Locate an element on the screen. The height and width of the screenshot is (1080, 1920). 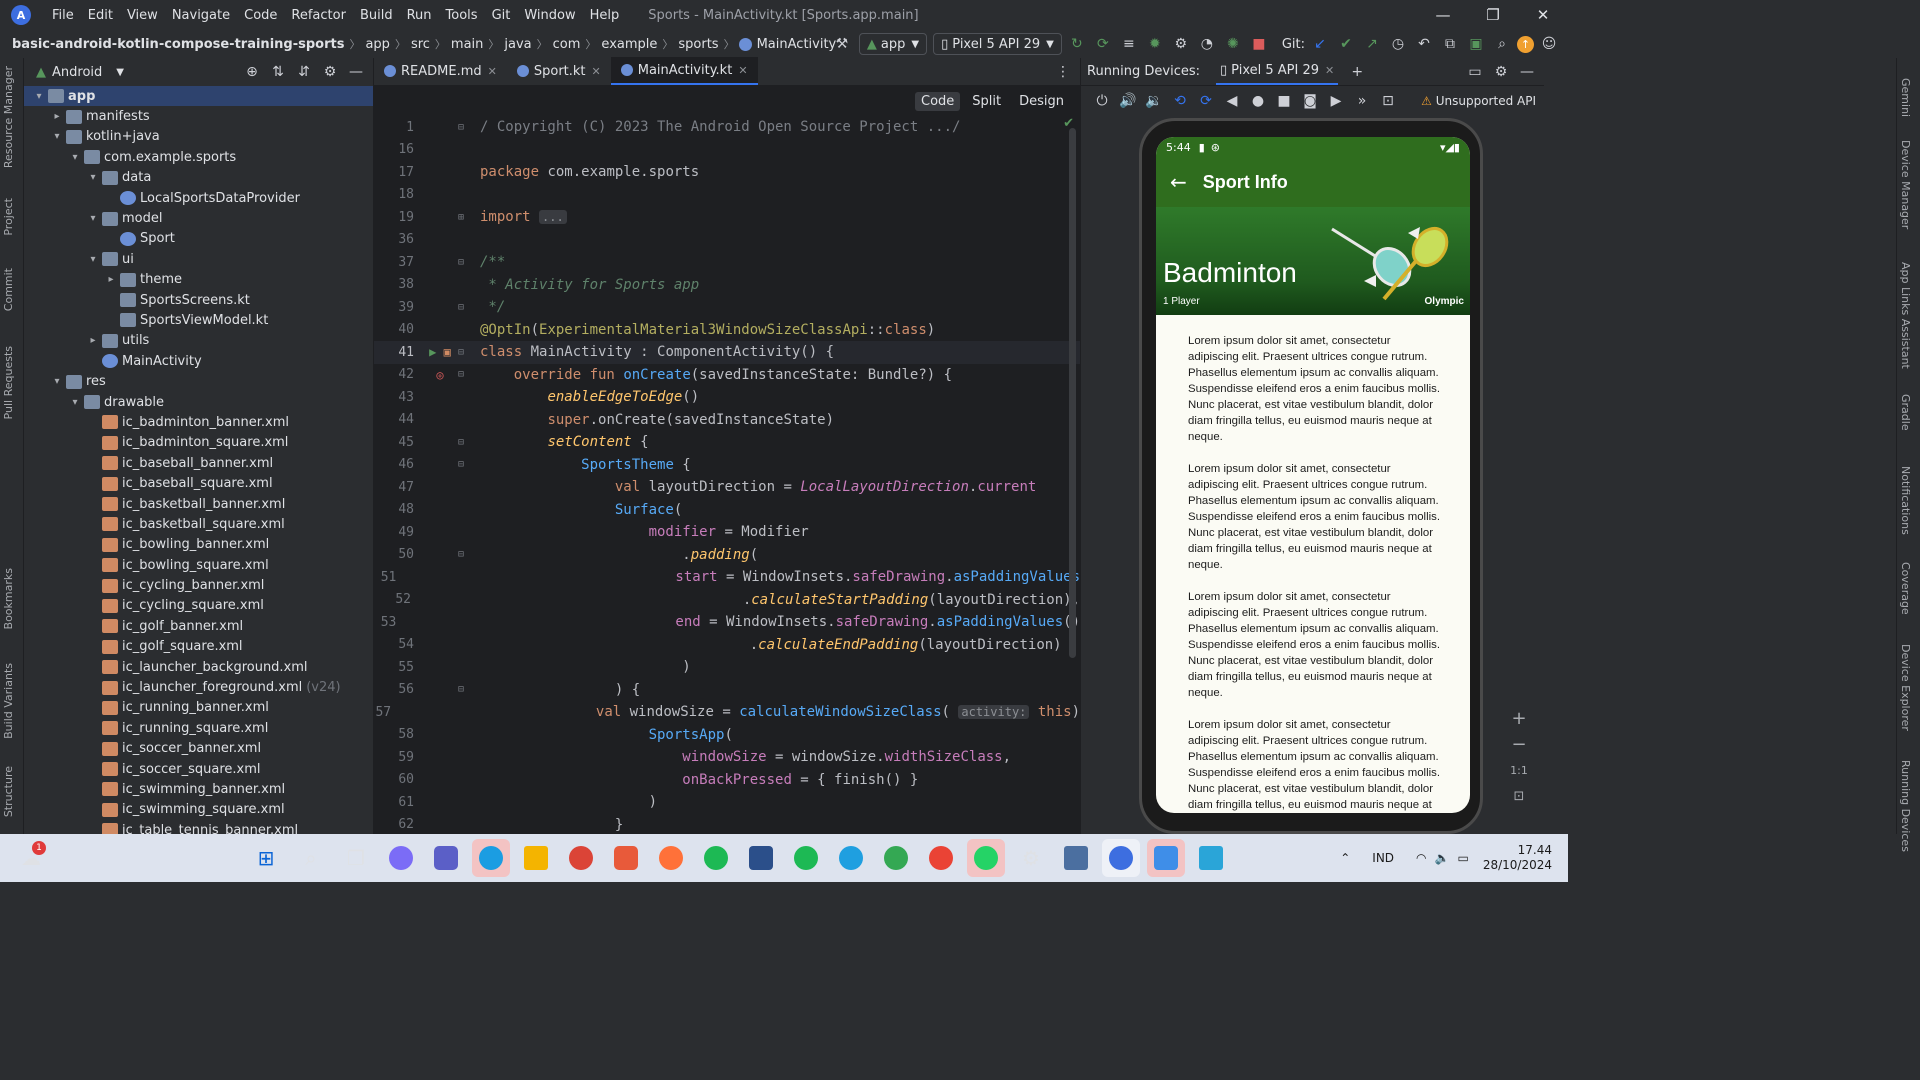
tree-item: ic_golf_square.xml is located at coordinates (198, 647).